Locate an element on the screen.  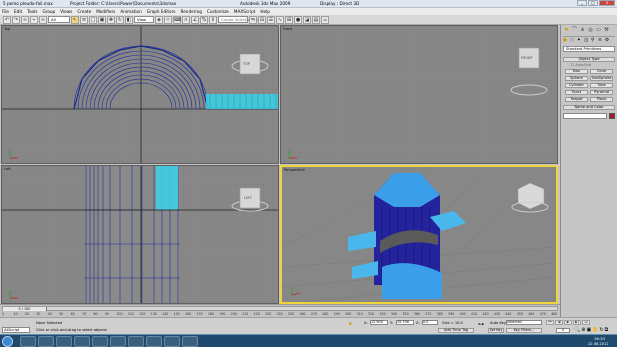
pan-icon: ✋ is located at coordinates (595, 330).